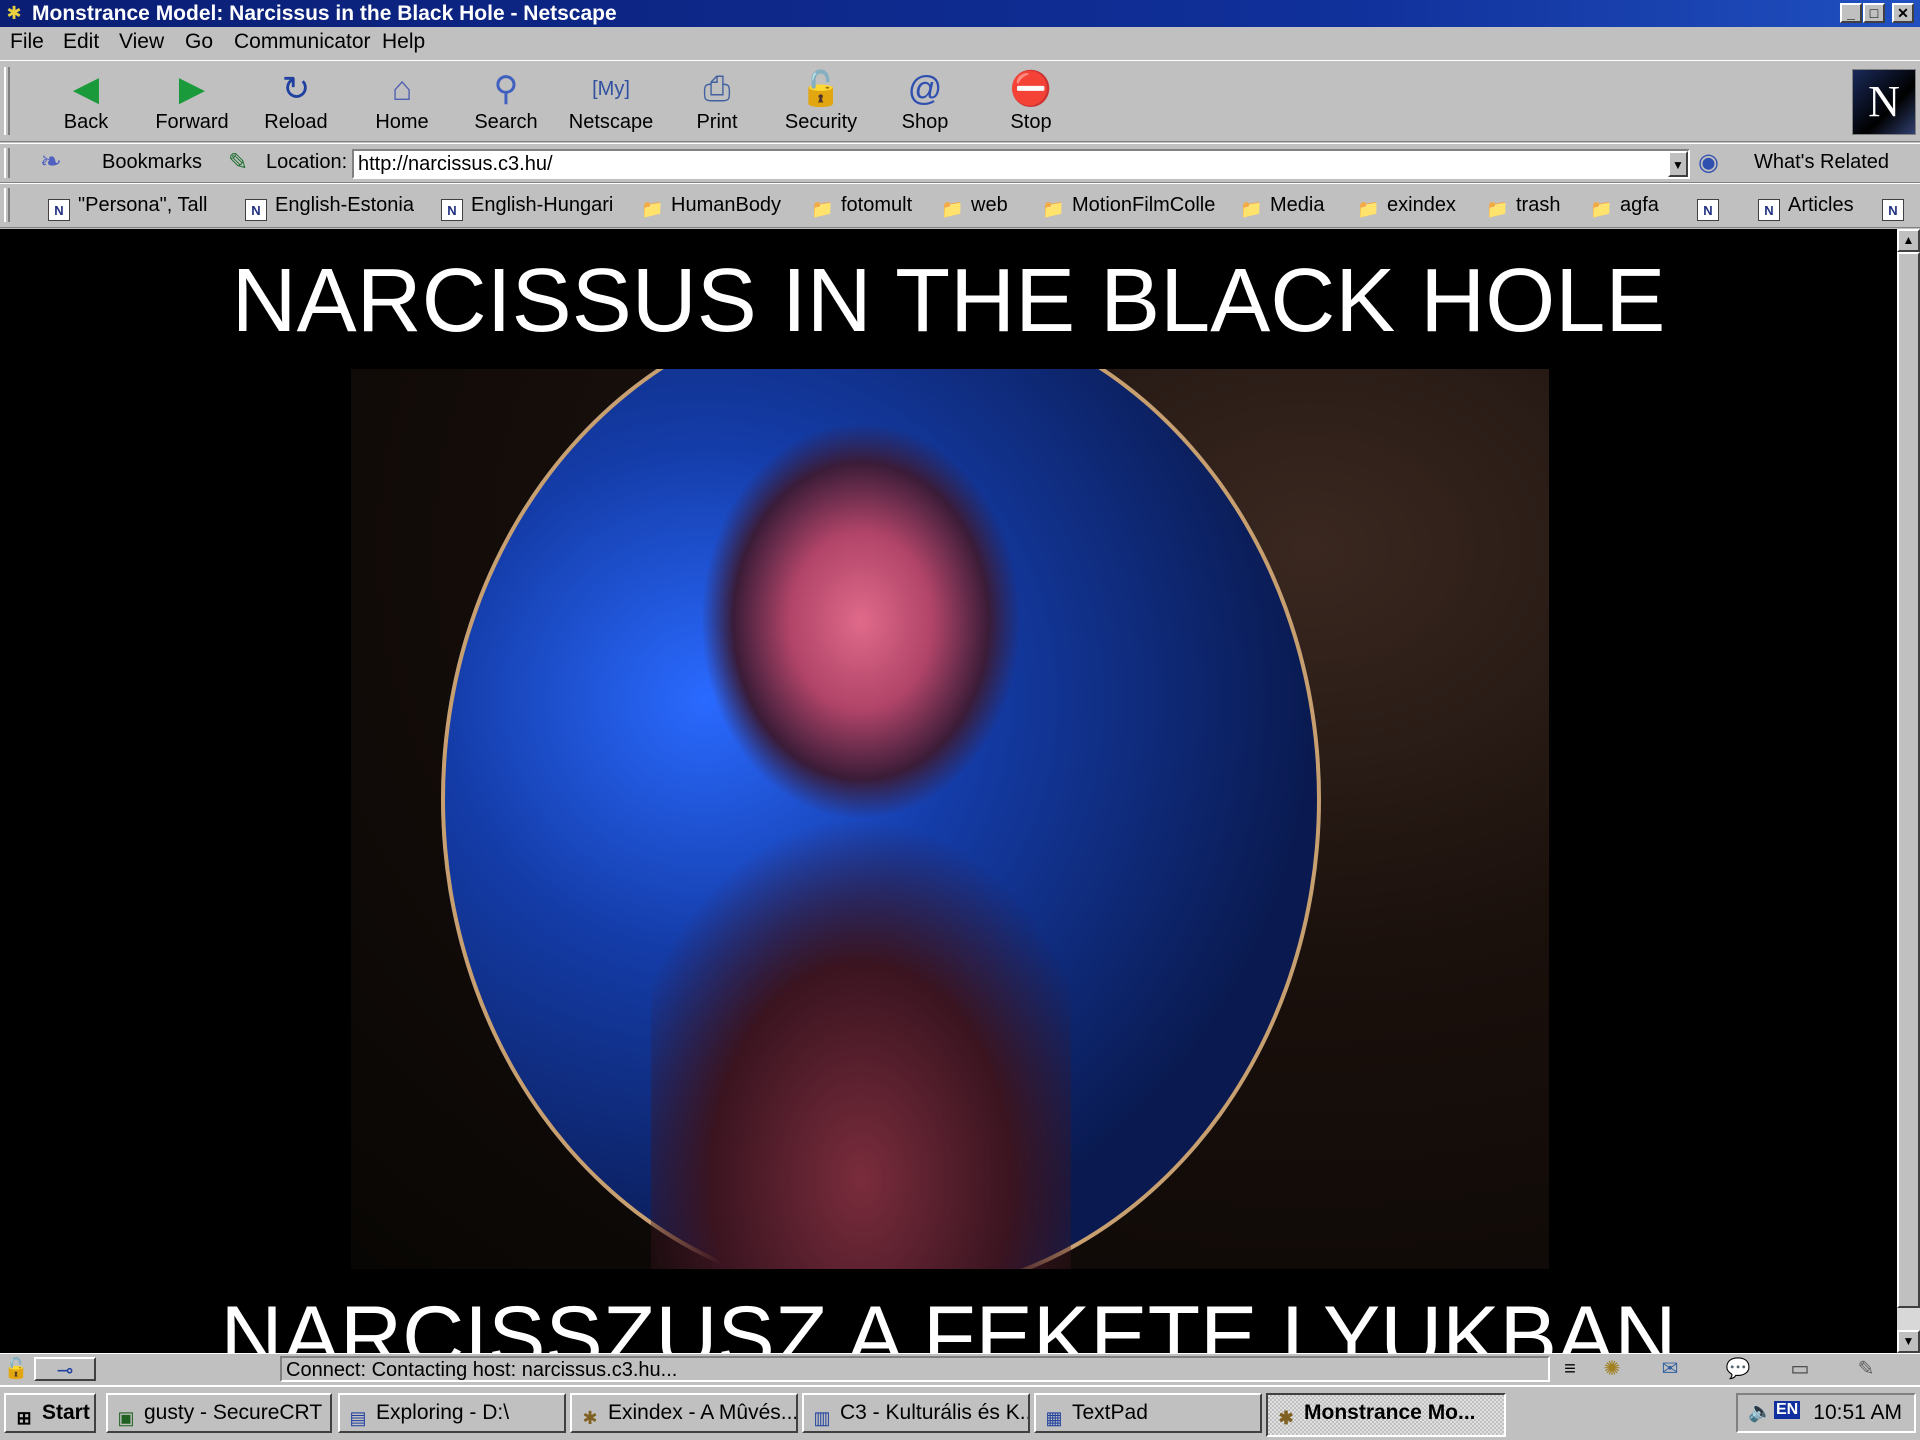 The width and height of the screenshot is (1920, 1440). What do you see at coordinates (1031, 89) in the screenshot?
I see `stop-icon: ⛔` at bounding box center [1031, 89].